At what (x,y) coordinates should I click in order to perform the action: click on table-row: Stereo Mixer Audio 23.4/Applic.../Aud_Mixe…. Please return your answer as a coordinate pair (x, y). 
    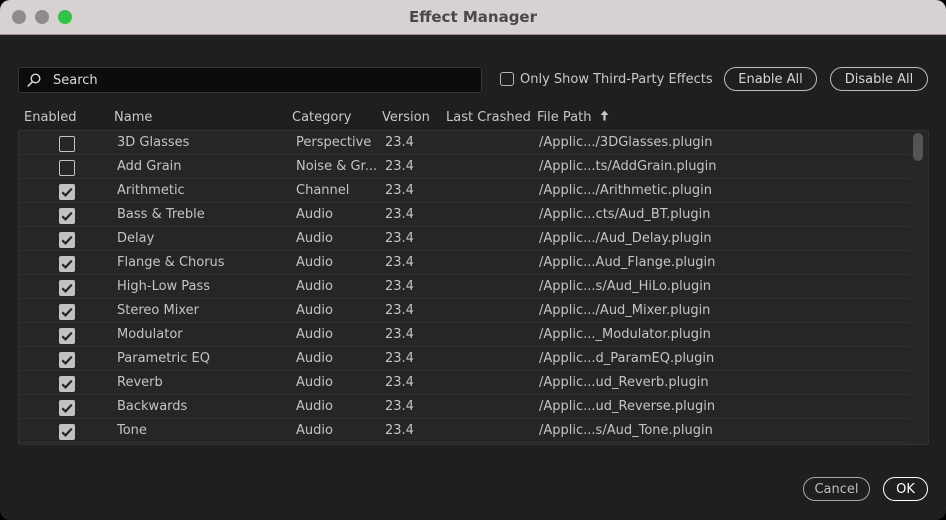
    Looking at the image, I should click on (464, 311).